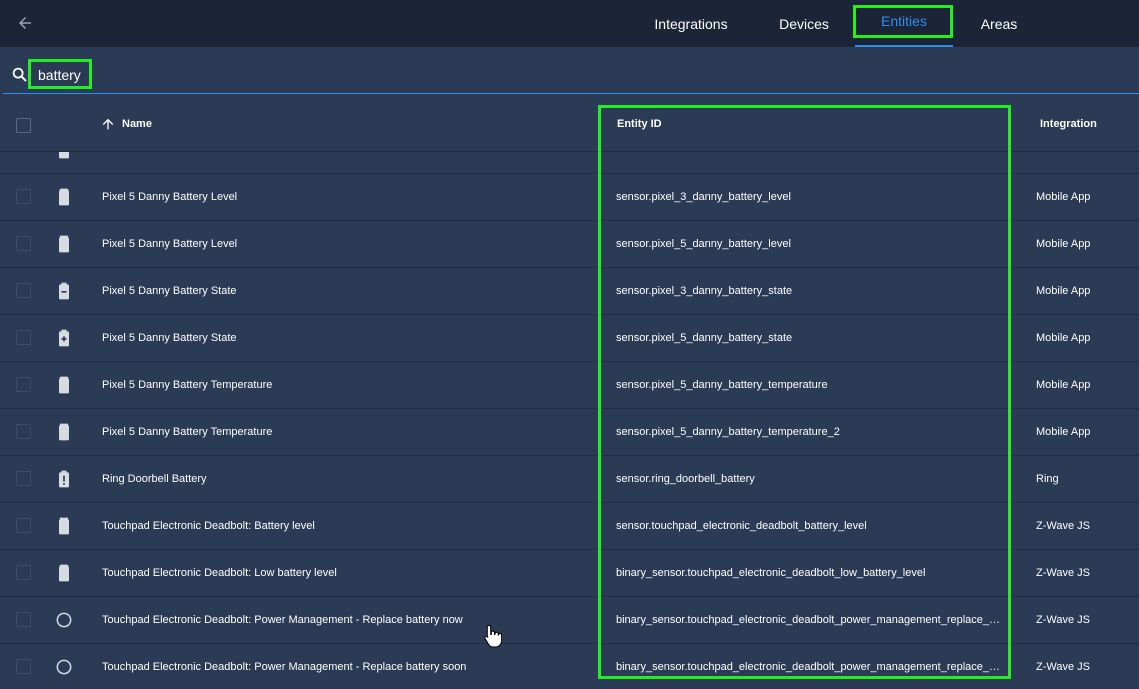 Image resolution: width=1139 pixels, height=689 pixels. I want to click on column-header-entity-id: Entity ID, so click(639, 123).